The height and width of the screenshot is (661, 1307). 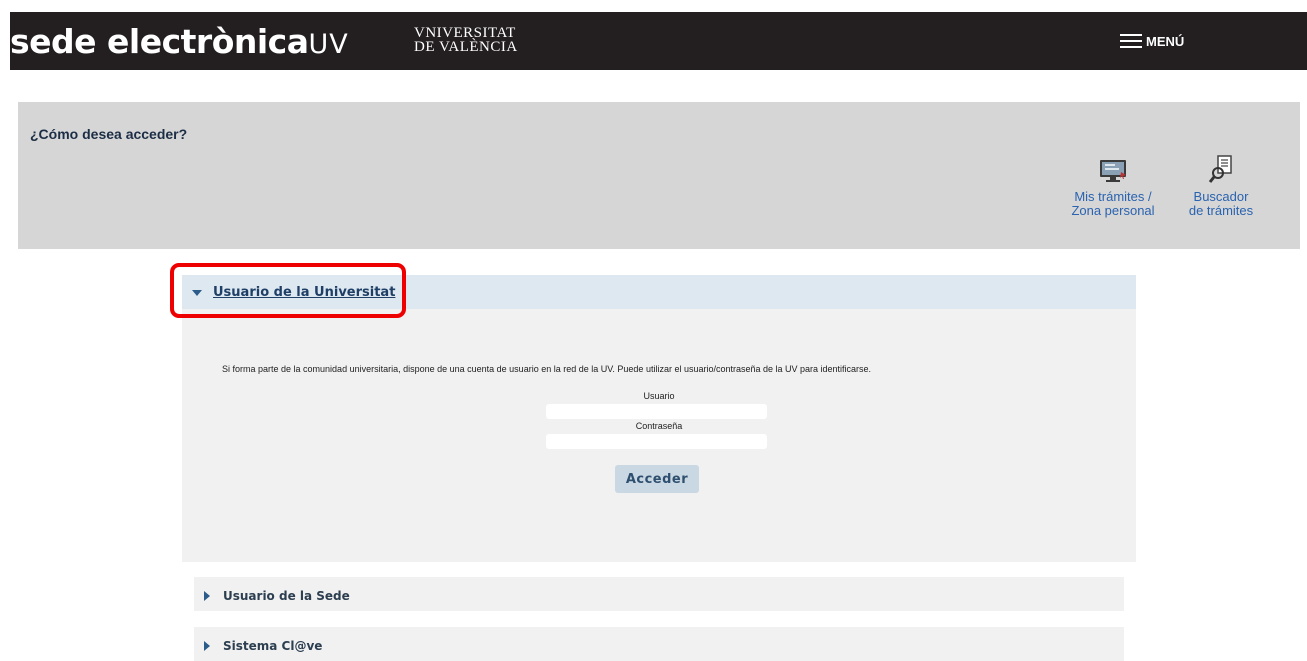 What do you see at coordinates (659, 426) in the screenshot?
I see `contrasena-label: Contraseña` at bounding box center [659, 426].